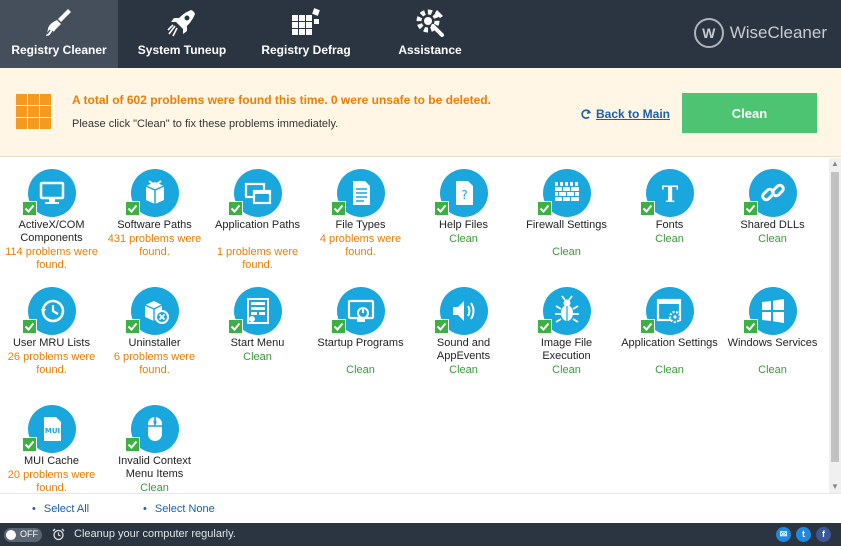 This screenshot has width=841, height=546. I want to click on brand-name: WiseCleaner, so click(778, 32).